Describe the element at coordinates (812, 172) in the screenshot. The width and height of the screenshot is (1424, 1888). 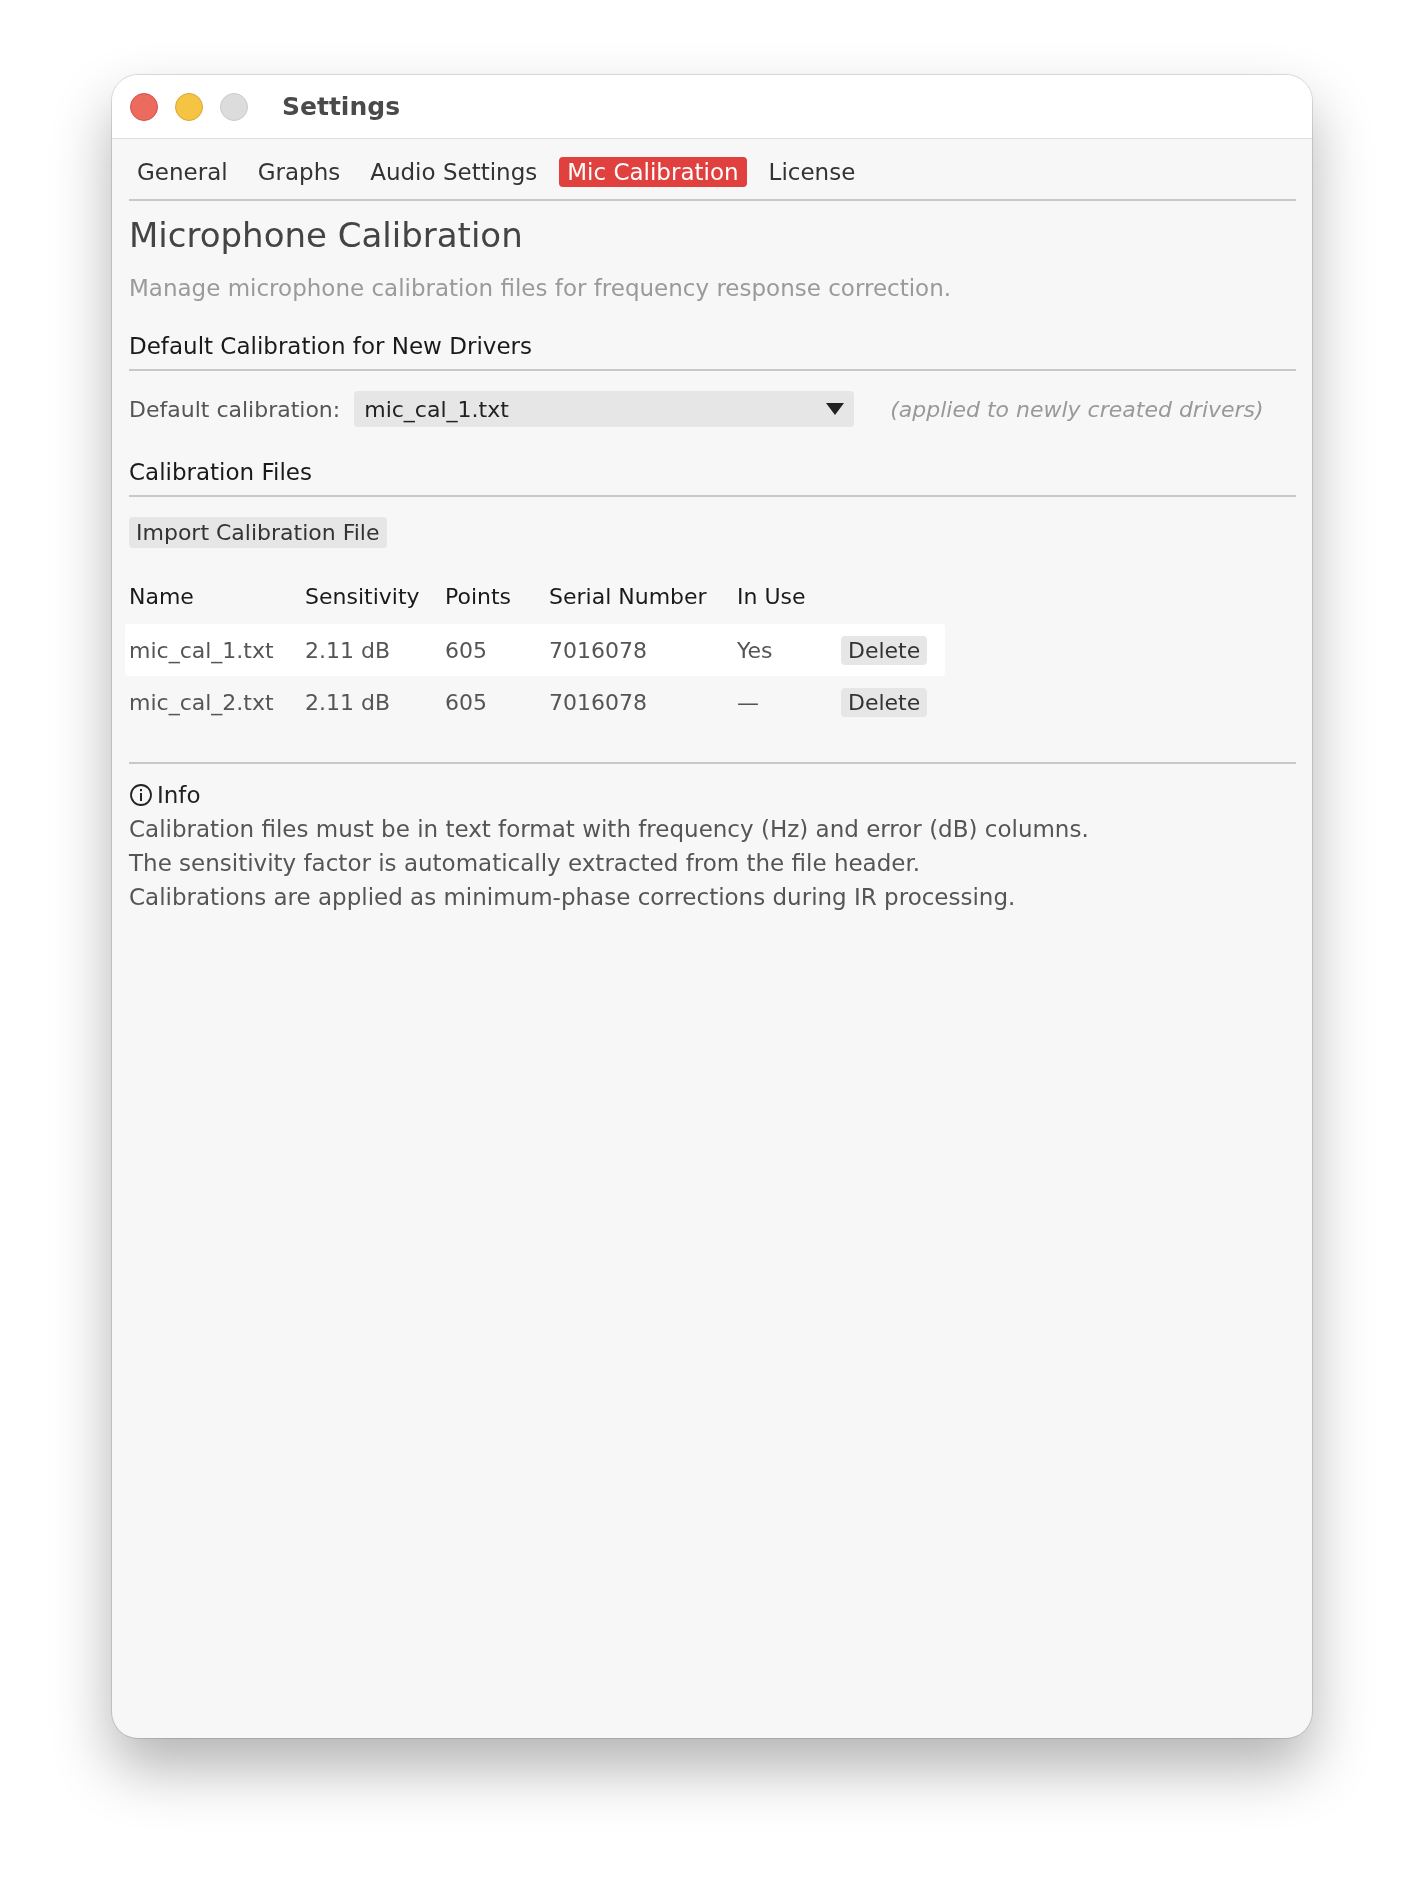
I see `tab: License` at that location.